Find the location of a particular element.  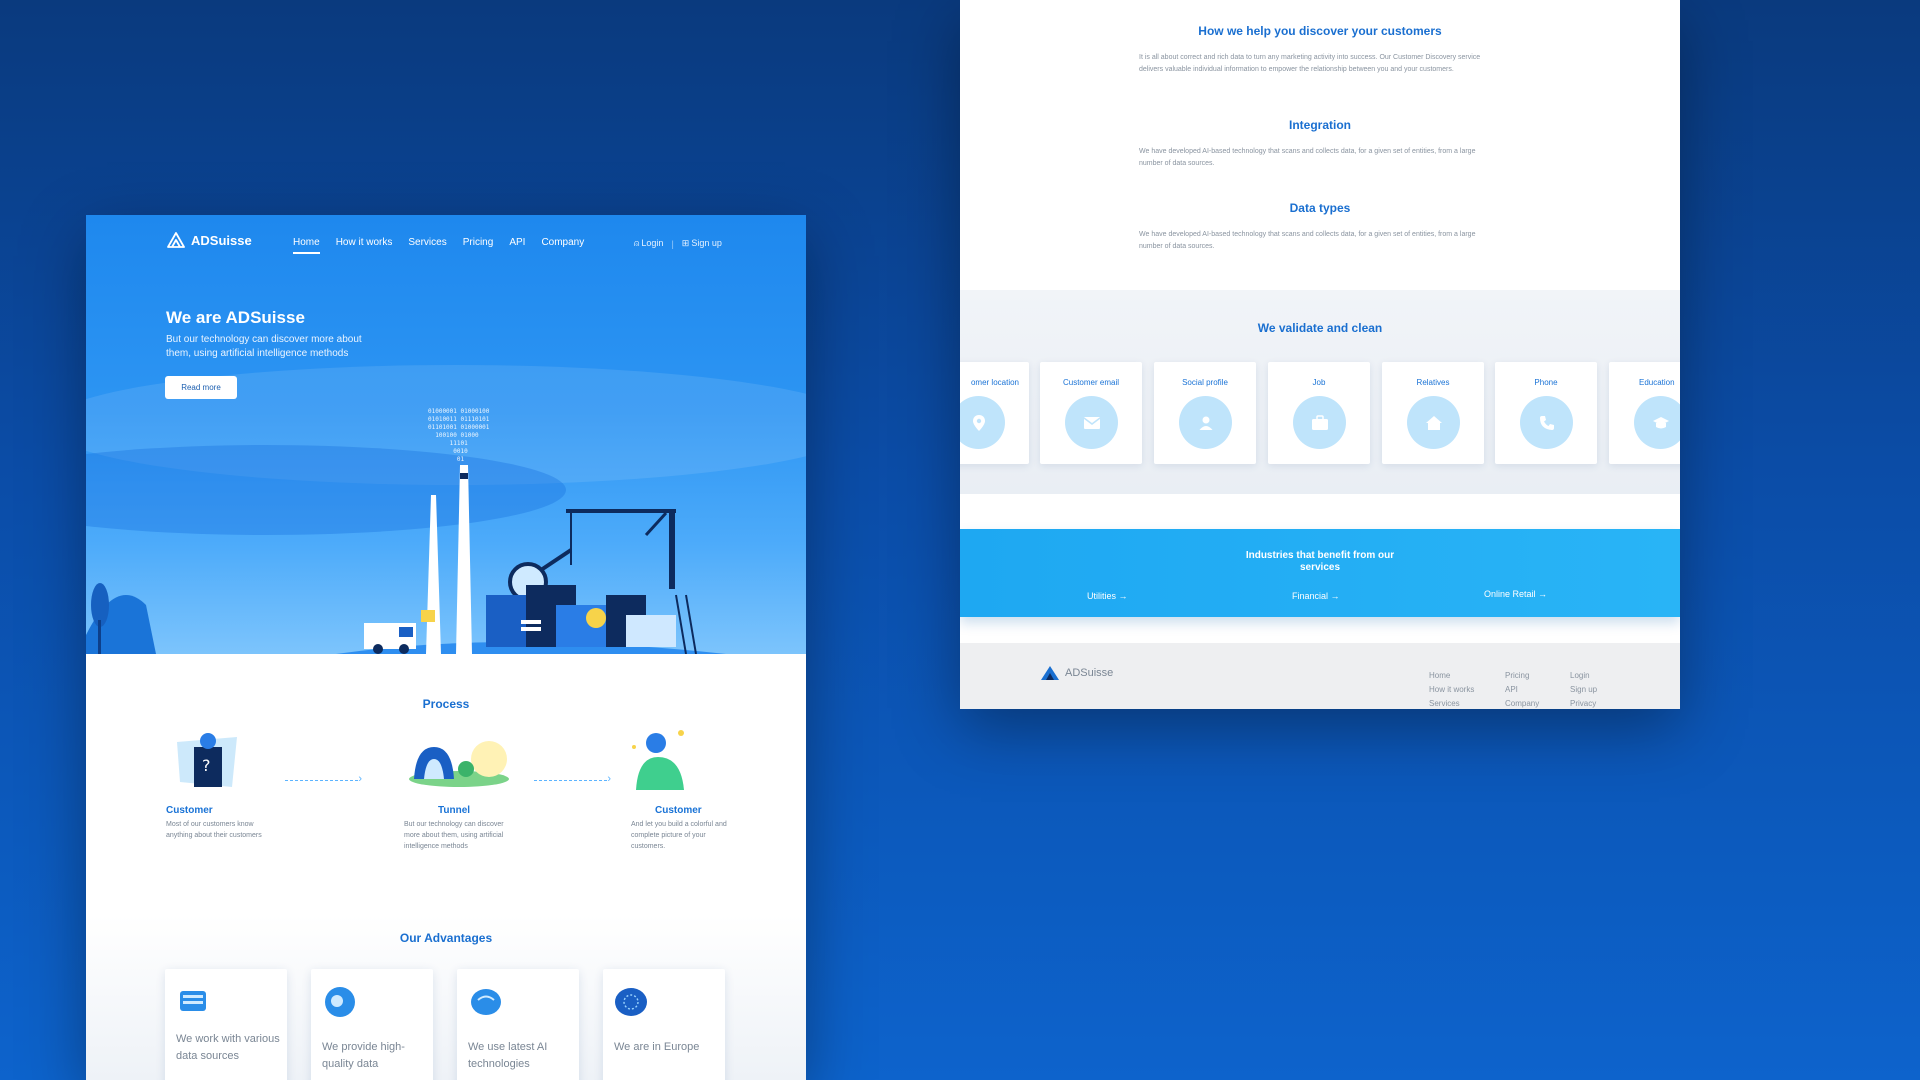

footer-logo: ADSuisse is located at coordinates (1076, 673).